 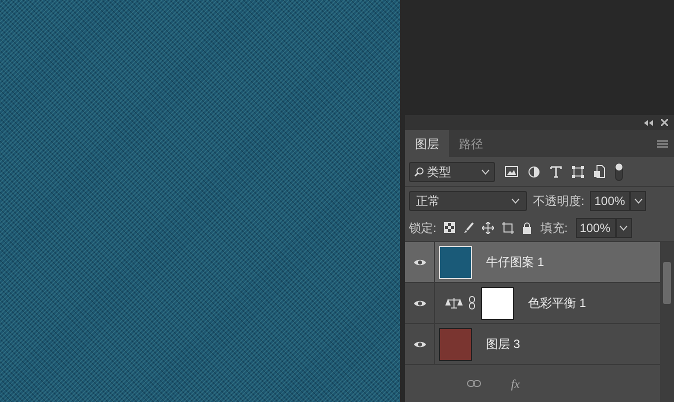 What do you see at coordinates (599, 171) in the screenshot?
I see `document-icon` at bounding box center [599, 171].